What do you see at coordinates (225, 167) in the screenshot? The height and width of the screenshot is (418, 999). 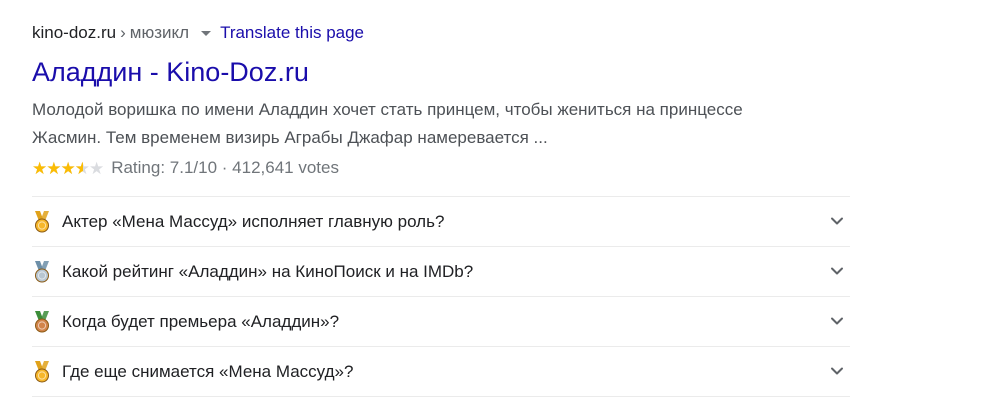 I see `rating-text: Rating: 7.1/10 · 412,641 votes` at bounding box center [225, 167].